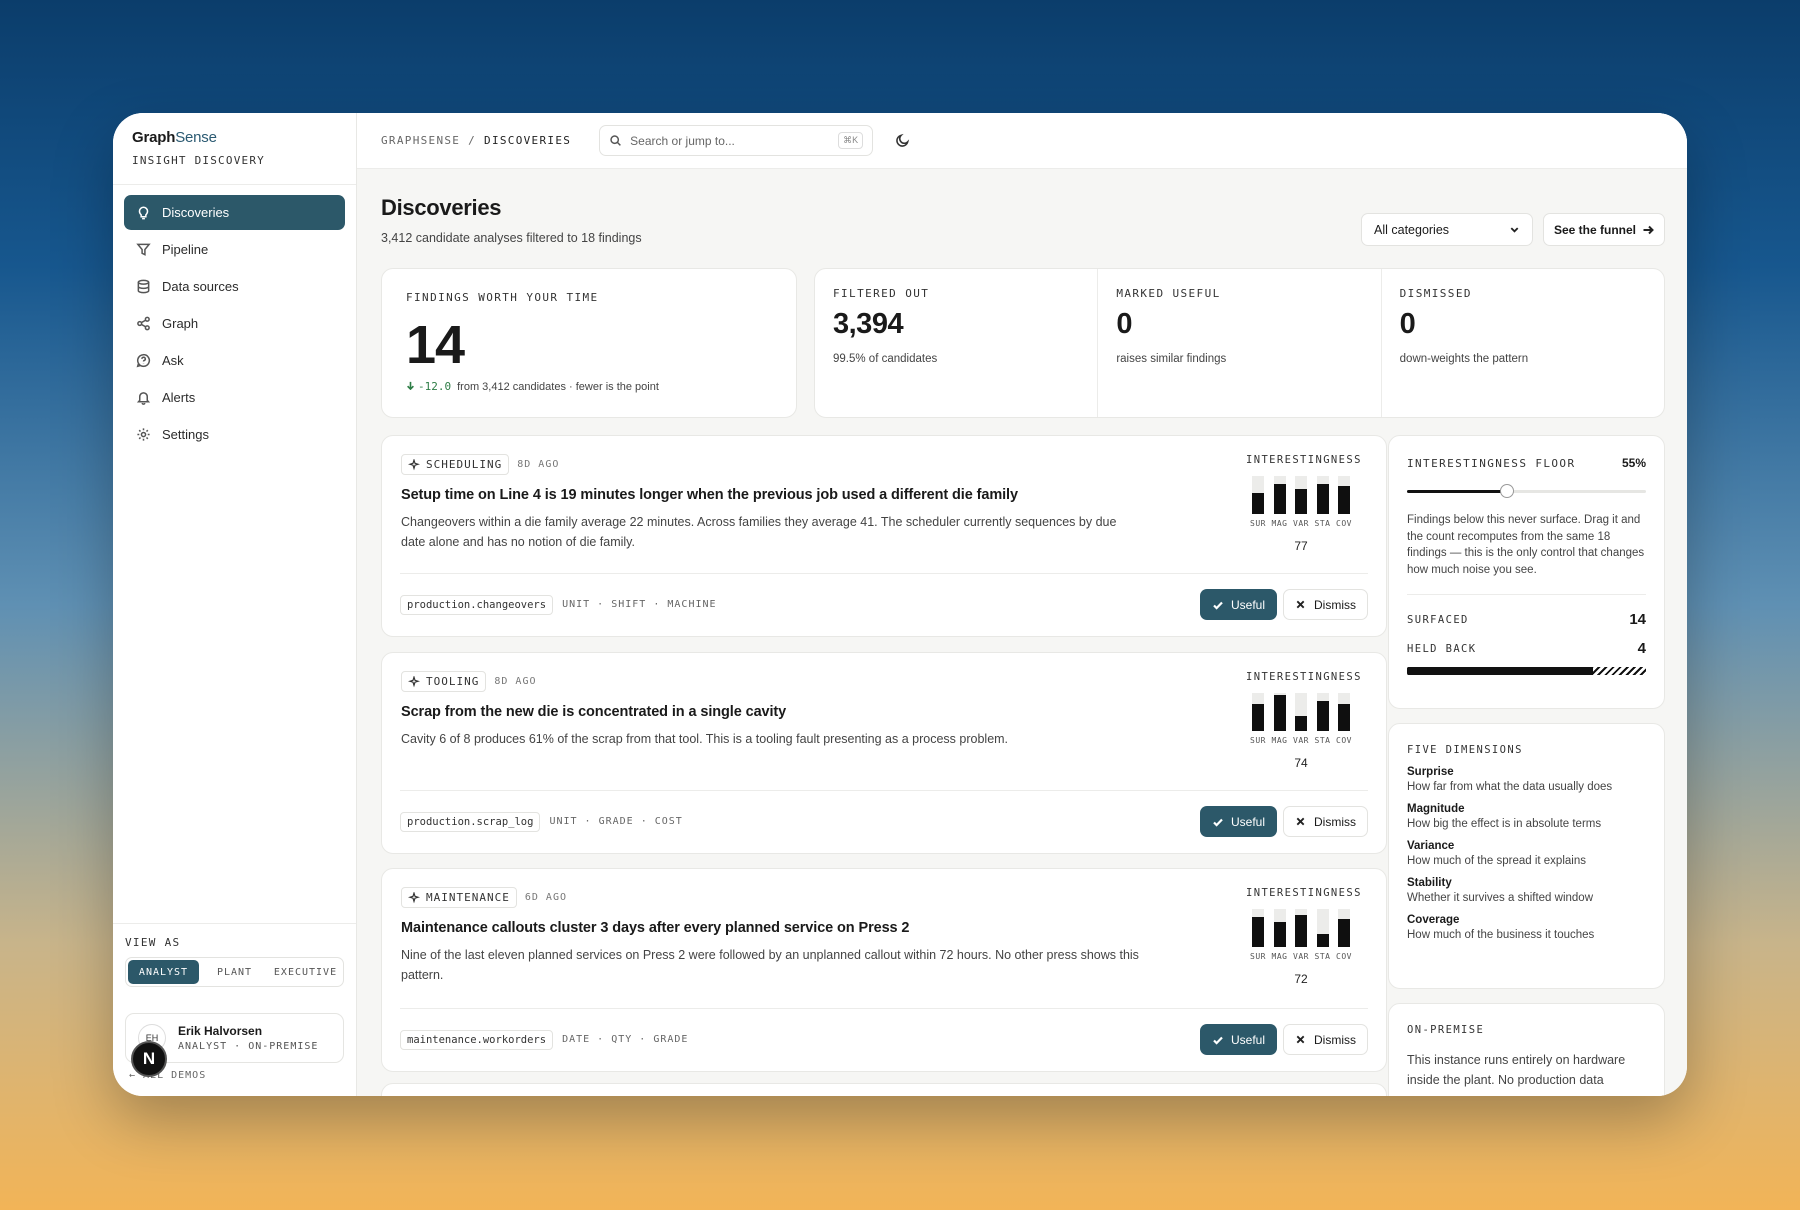 The width and height of the screenshot is (1800, 1210). I want to click on source-columns: UNIT · GRADE · COST, so click(616, 821).